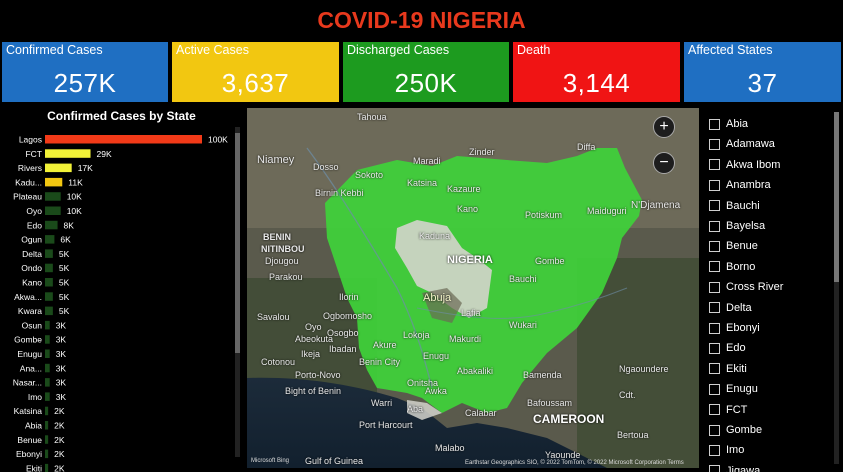  What do you see at coordinates (35, 397) in the screenshot?
I see `category-label: Imo` at bounding box center [35, 397].